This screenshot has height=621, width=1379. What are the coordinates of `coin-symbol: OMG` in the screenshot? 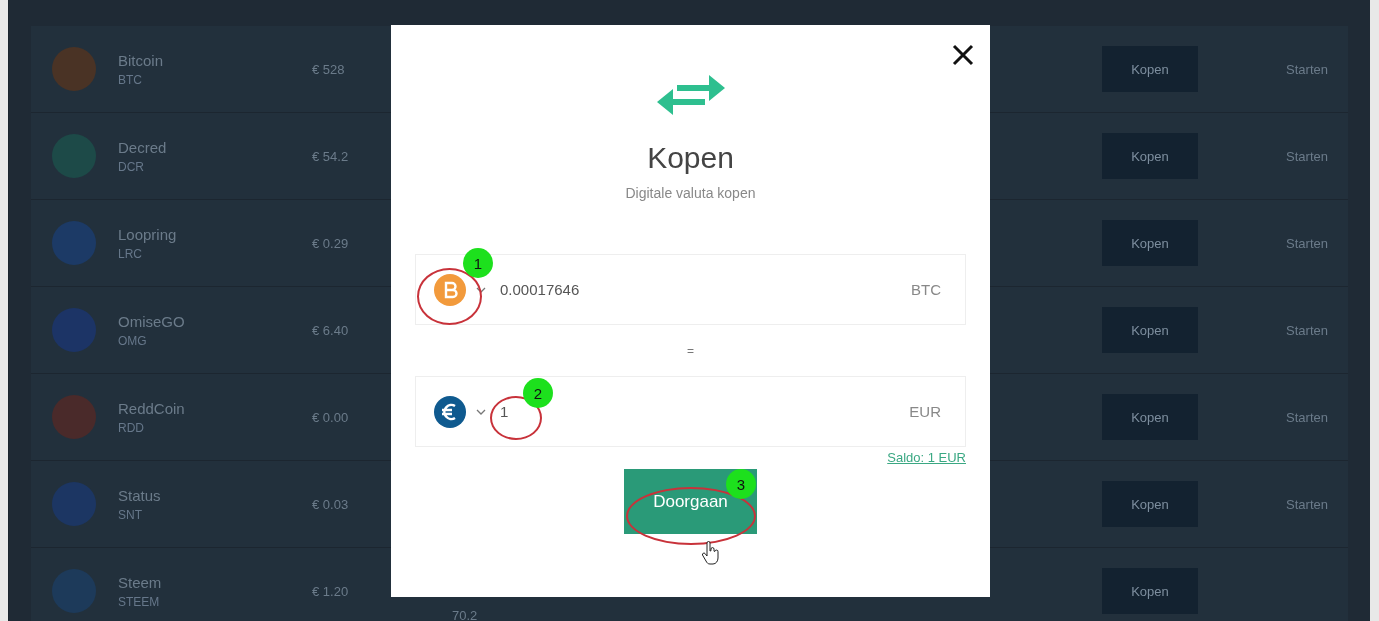 It's located at (133, 340).